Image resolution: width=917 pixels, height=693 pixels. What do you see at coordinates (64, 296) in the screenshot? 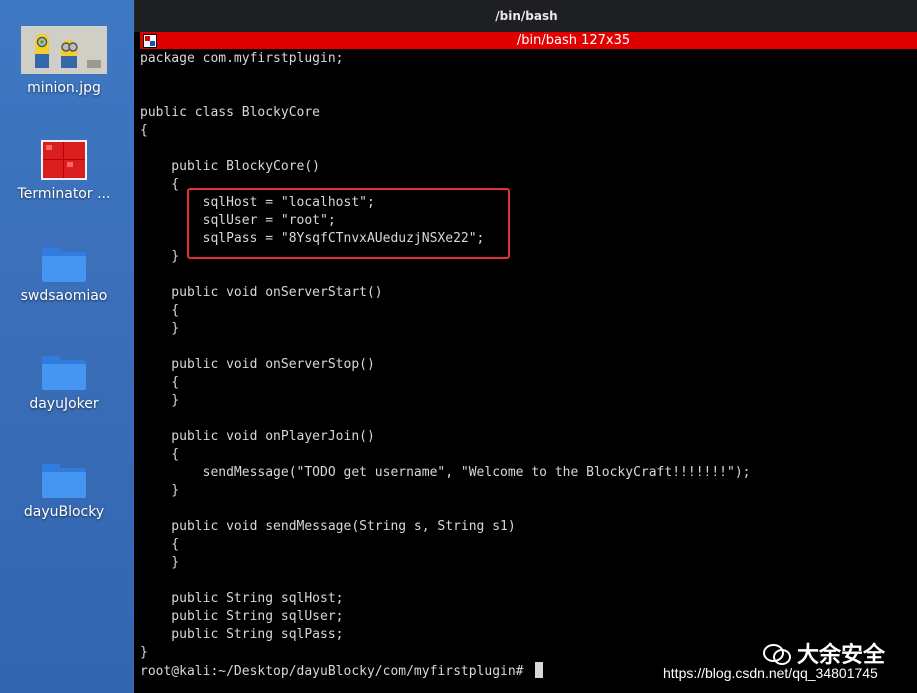
I see `desktop-icon-label: swdsaomiao` at bounding box center [64, 296].